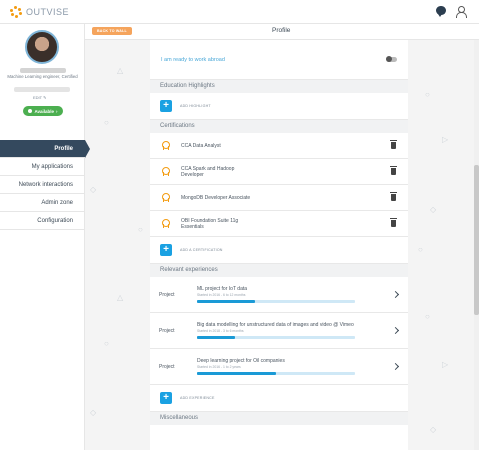 The height and width of the screenshot is (450, 479). Describe the element at coordinates (279, 198) in the screenshot. I see `certification-item: MongoDB Developer Associate` at that location.